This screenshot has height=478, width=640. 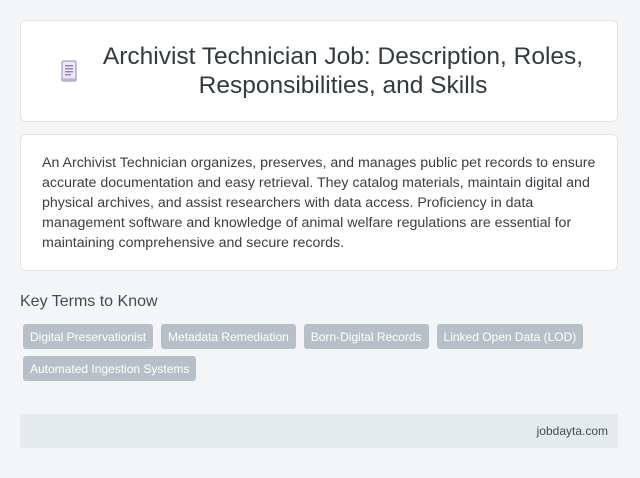 I want to click on key-term-tag: Automated Ingestion Systems, so click(x=110, y=368).